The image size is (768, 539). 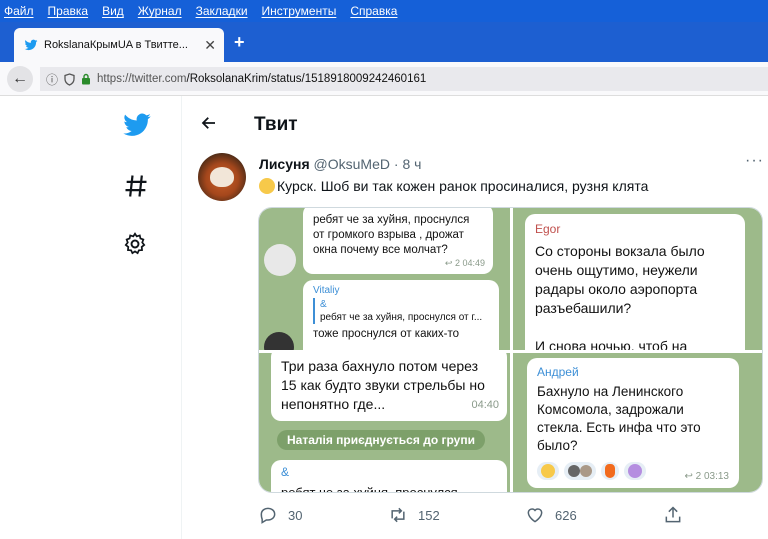 What do you see at coordinates (239, 42) in the screenshot?
I see `new-tab-button: +` at bounding box center [239, 42].